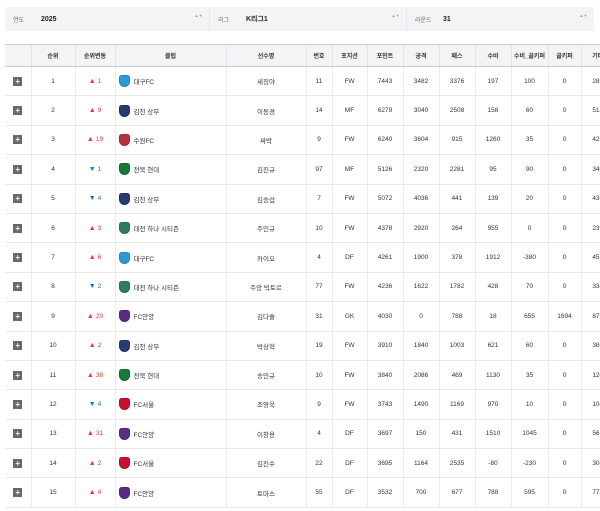  I want to click on rank-change-cell: ▲ 2, so click(94, 346).